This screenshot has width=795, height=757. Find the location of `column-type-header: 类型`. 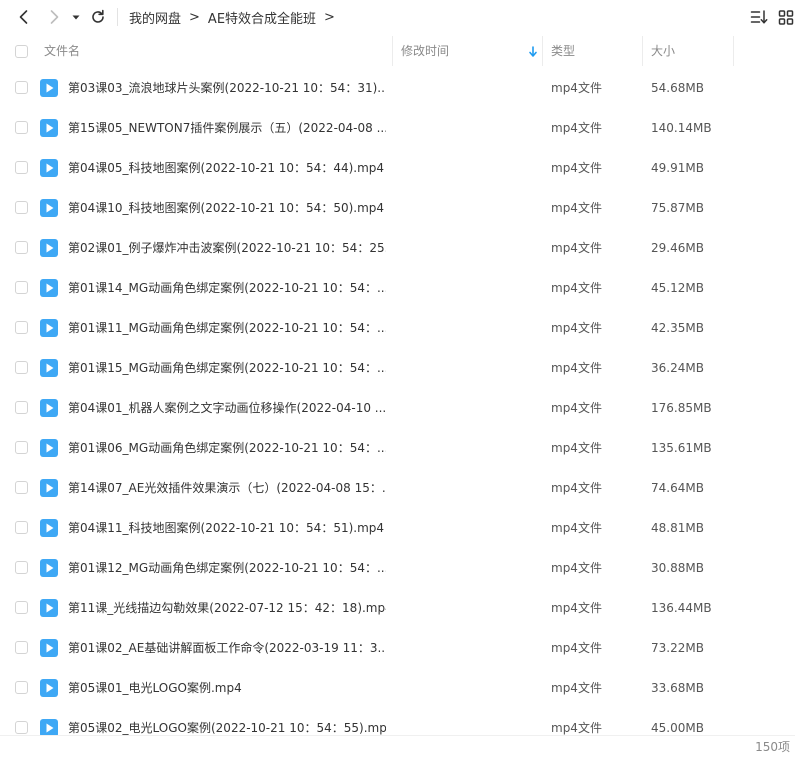

column-type-header: 类型 is located at coordinates (563, 51).